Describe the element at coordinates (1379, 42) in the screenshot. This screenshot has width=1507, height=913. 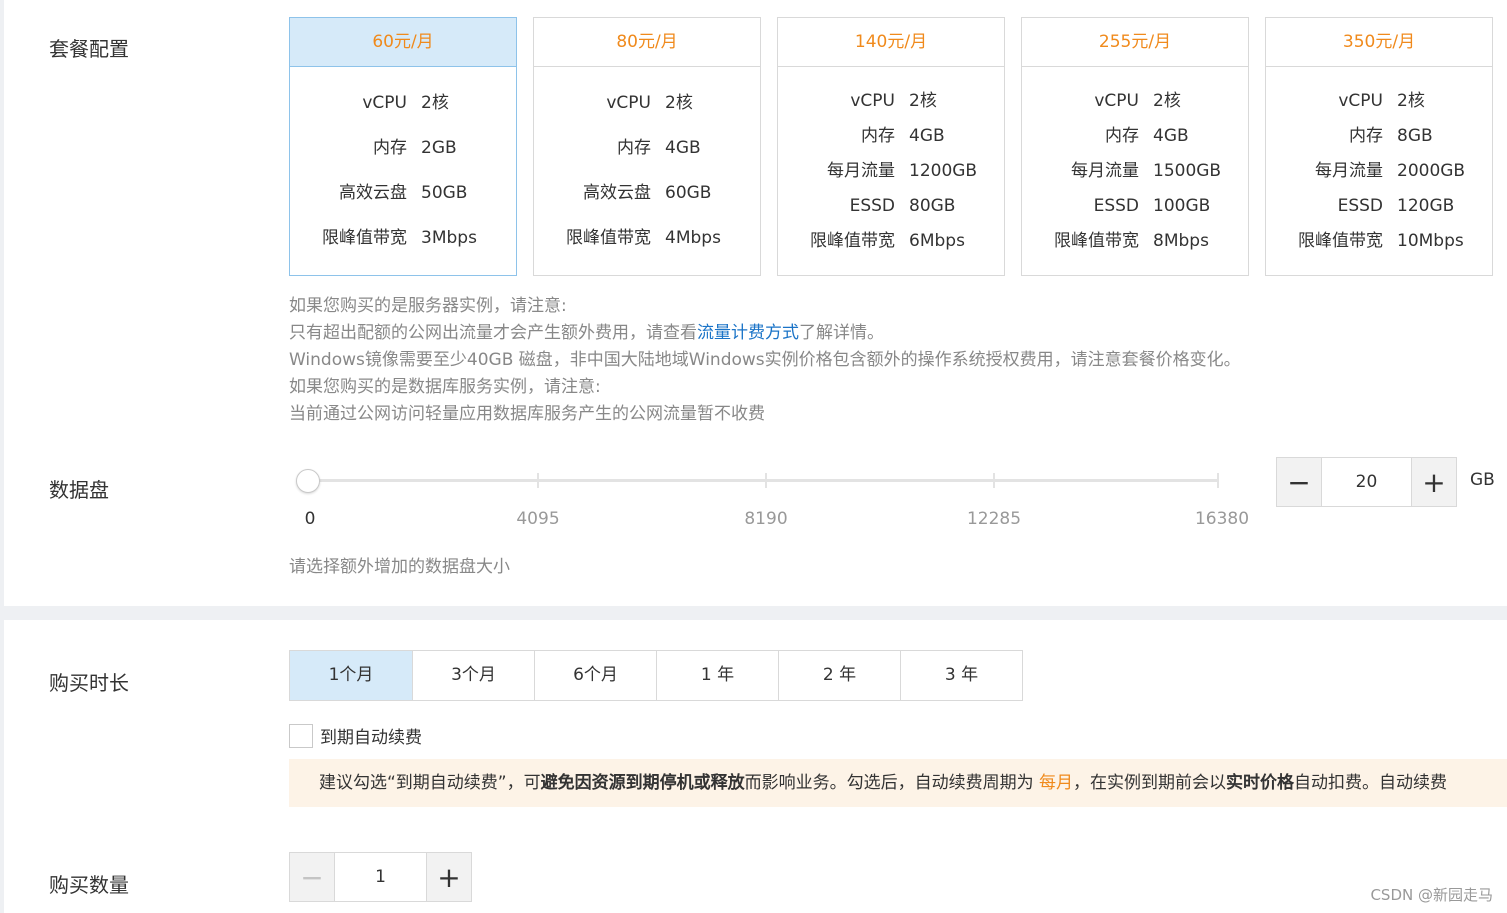
I see `plan-price: 350元/月` at that location.